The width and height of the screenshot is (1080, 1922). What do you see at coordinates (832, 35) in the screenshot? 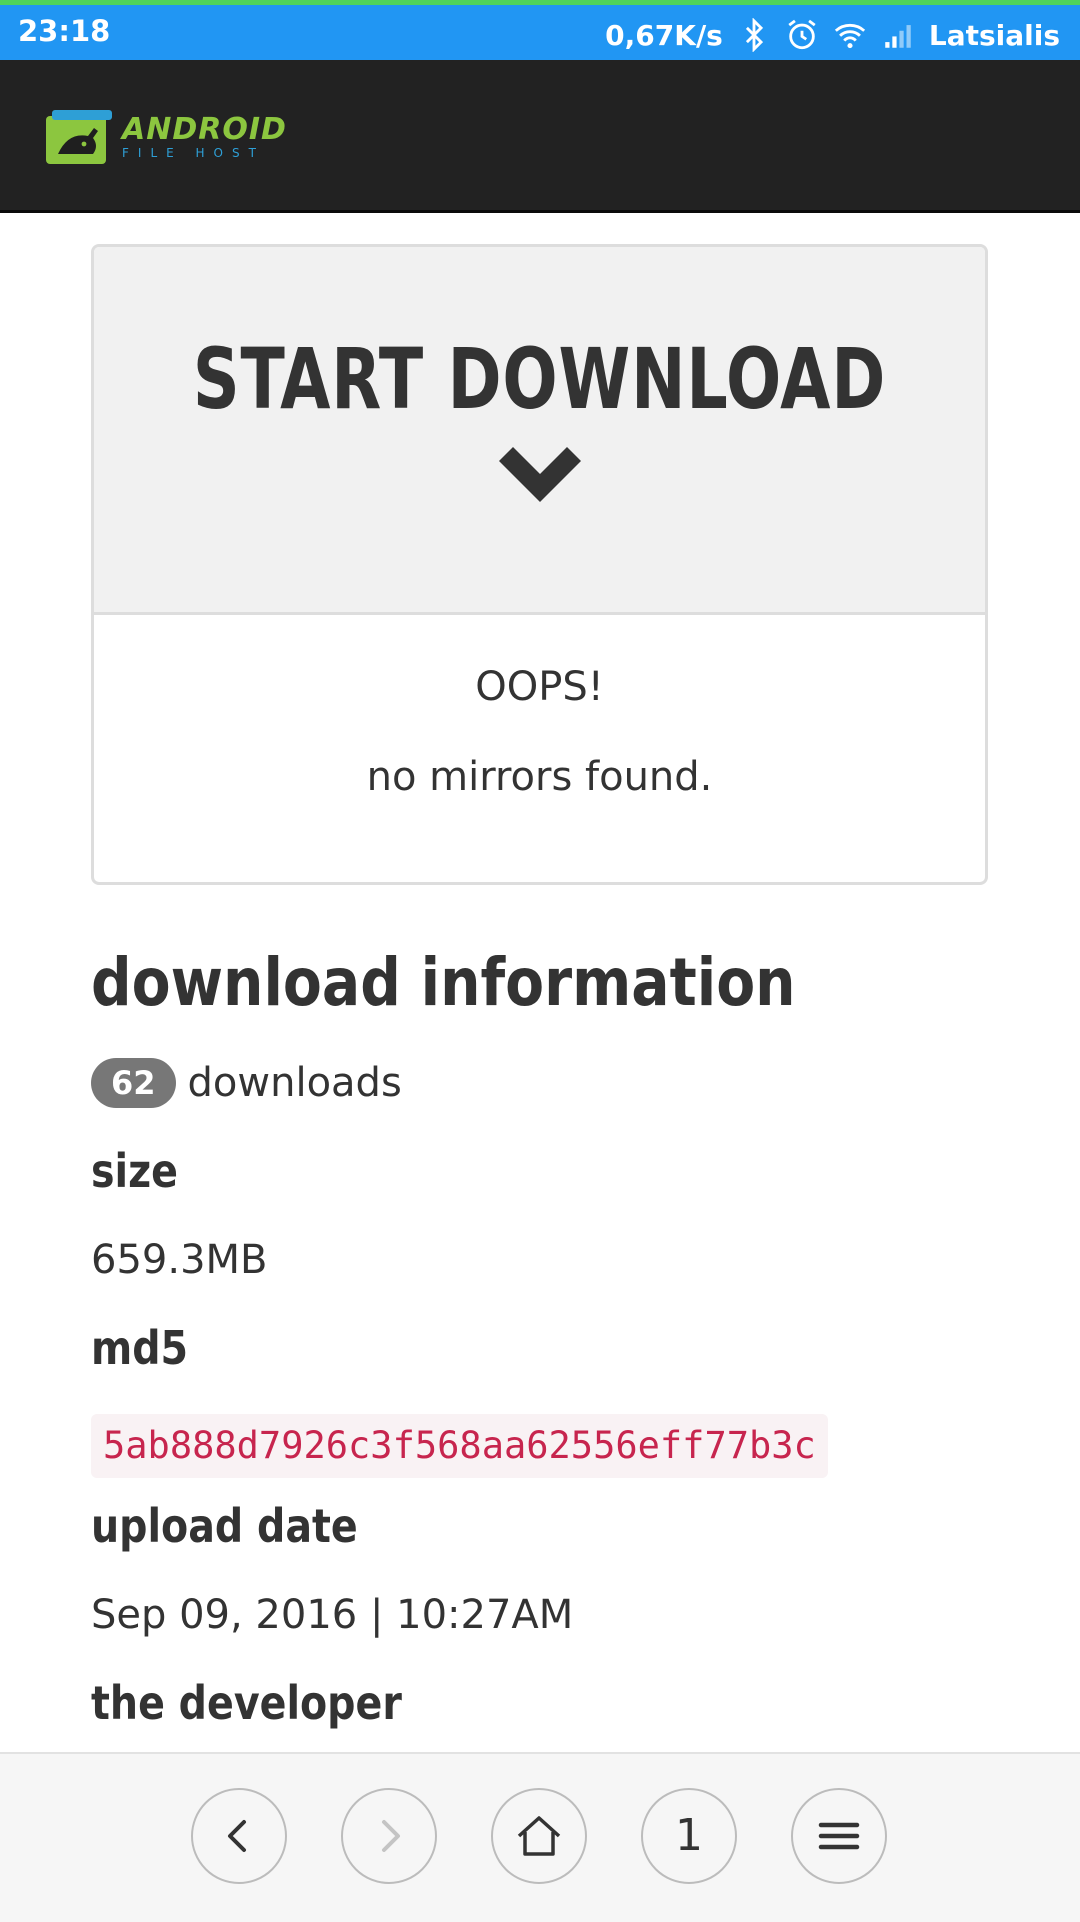
I see `status-right: 0,67K/s Latsialis` at bounding box center [832, 35].